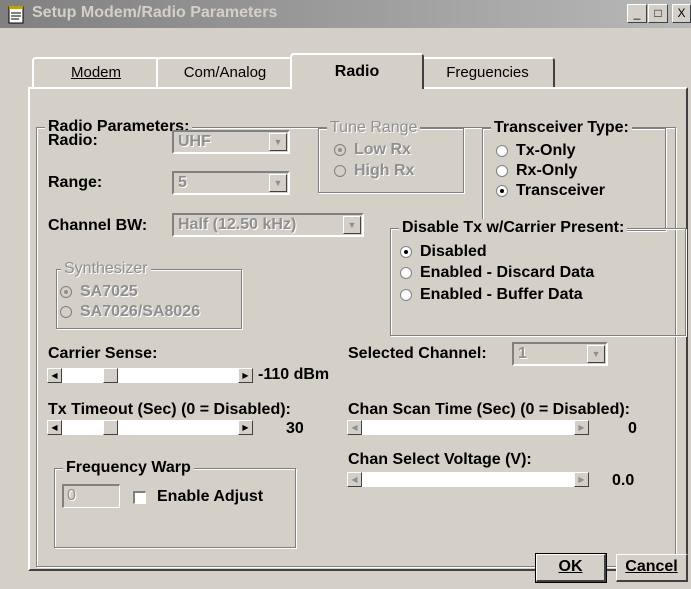  What do you see at coordinates (374, 171) in the screenshot?
I see `radio-high-rx: High Rx` at bounding box center [374, 171].